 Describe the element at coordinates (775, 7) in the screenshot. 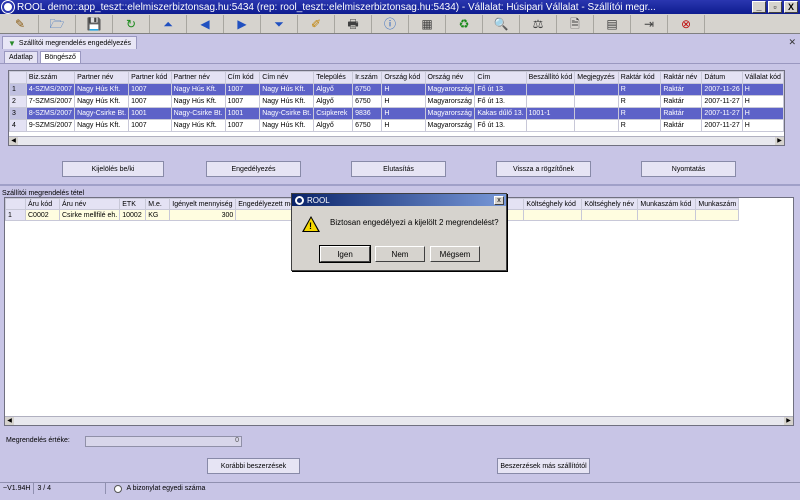

I see `maximize-button: ▫` at that location.